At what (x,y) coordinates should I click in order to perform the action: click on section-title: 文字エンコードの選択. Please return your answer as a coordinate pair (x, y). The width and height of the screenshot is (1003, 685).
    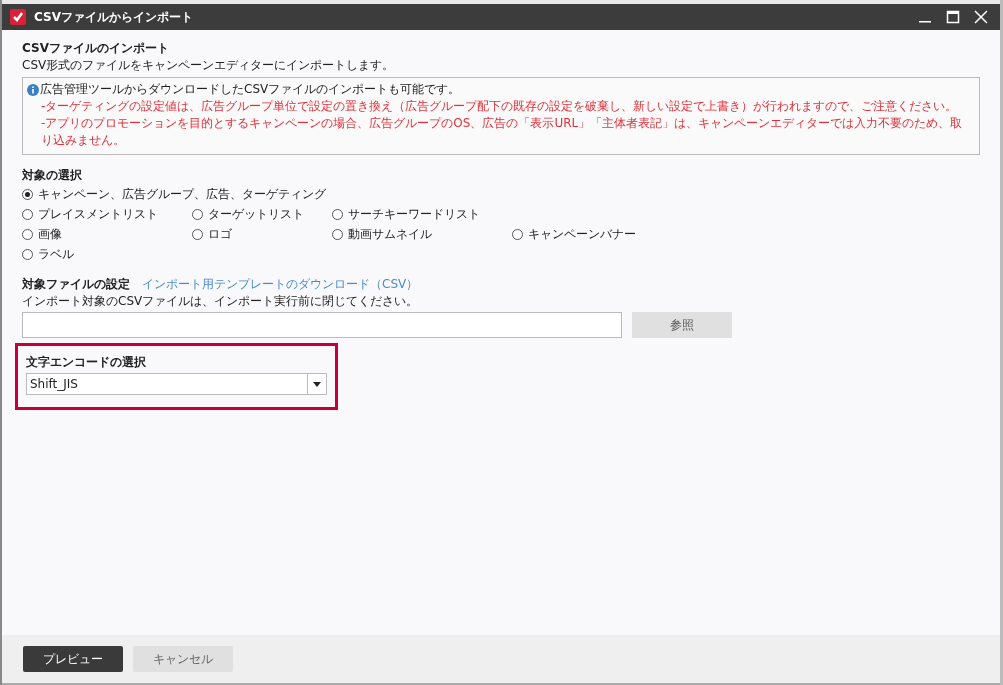
    Looking at the image, I should click on (86, 362).